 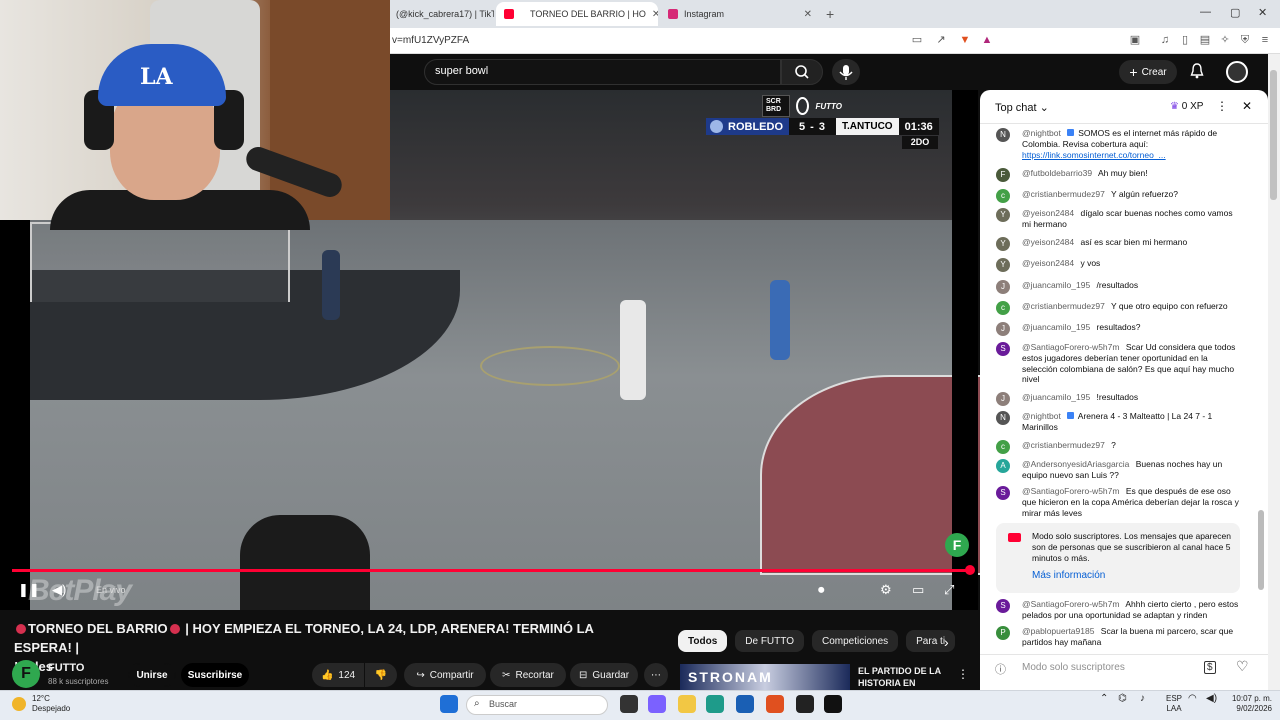 What do you see at coordinates (765, 677) in the screenshot?
I see `recommended-thumbnail: STRONAM` at bounding box center [765, 677].